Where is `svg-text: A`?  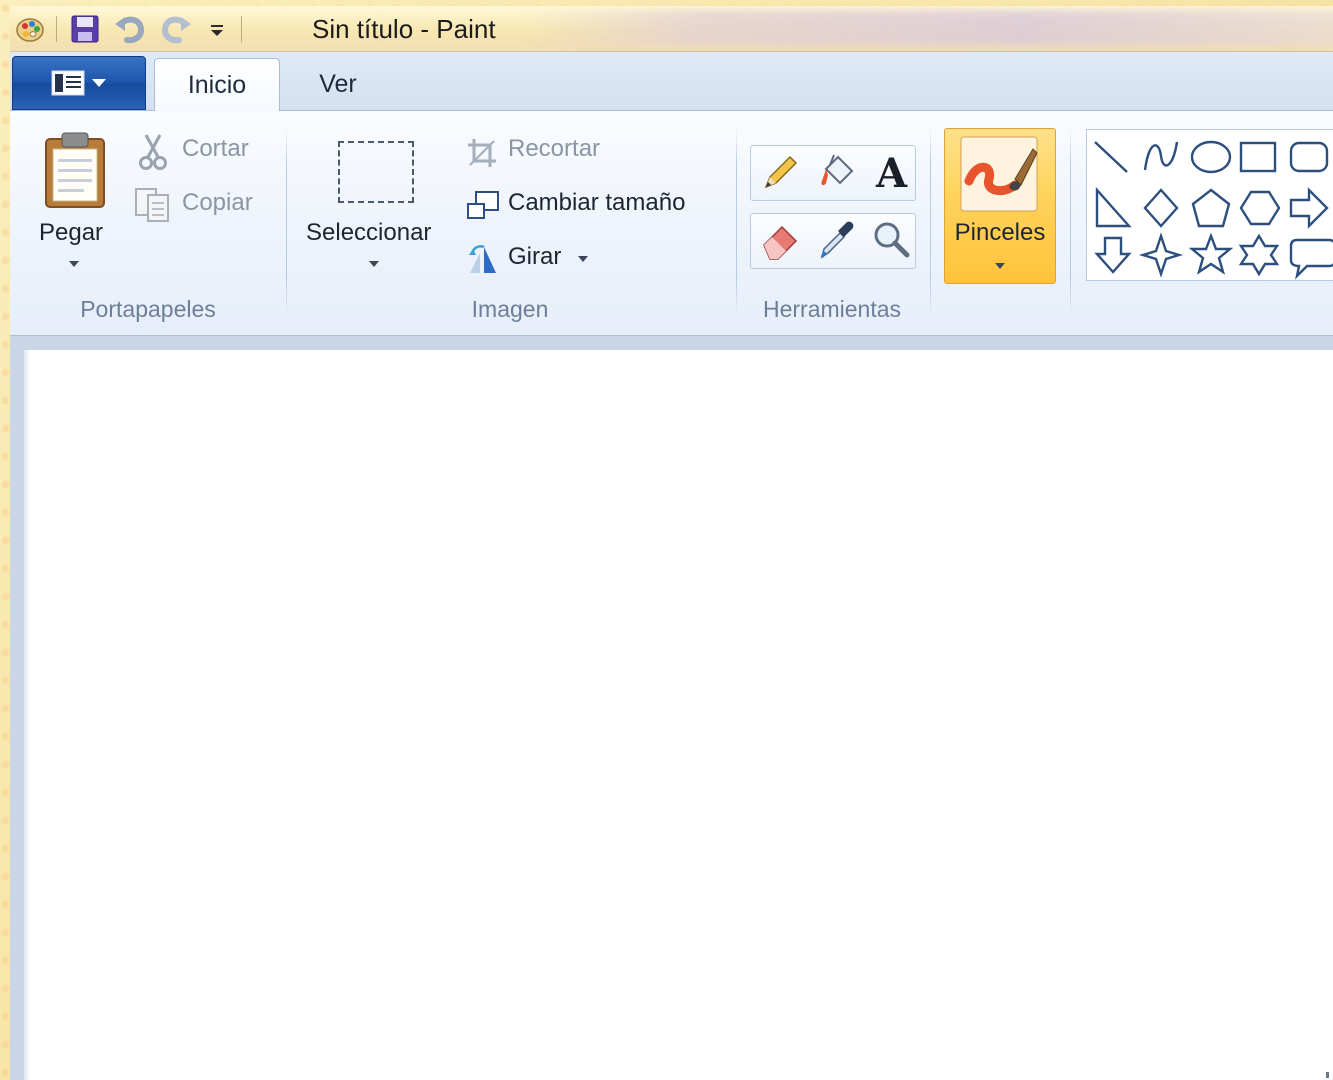 svg-text: A is located at coordinates (891, 172).